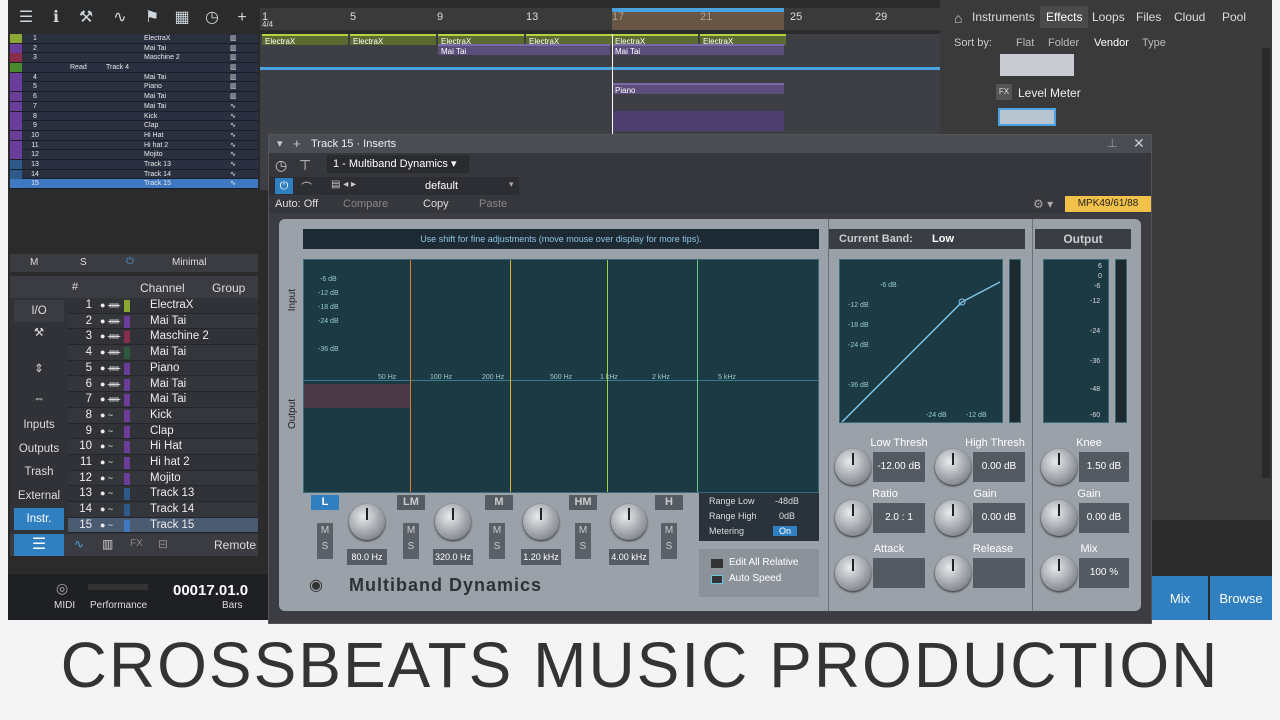 The height and width of the screenshot is (720, 1280). What do you see at coordinates (134, 135) in the screenshot?
I see `track-row: 10 Hi Hat ∿` at bounding box center [134, 135].